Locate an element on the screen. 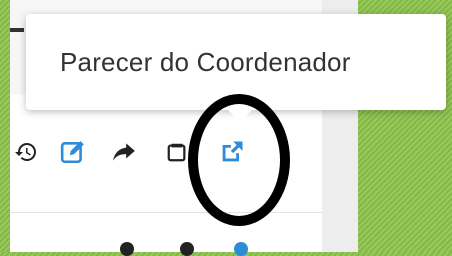  edit-icon is located at coordinates (73, 152).